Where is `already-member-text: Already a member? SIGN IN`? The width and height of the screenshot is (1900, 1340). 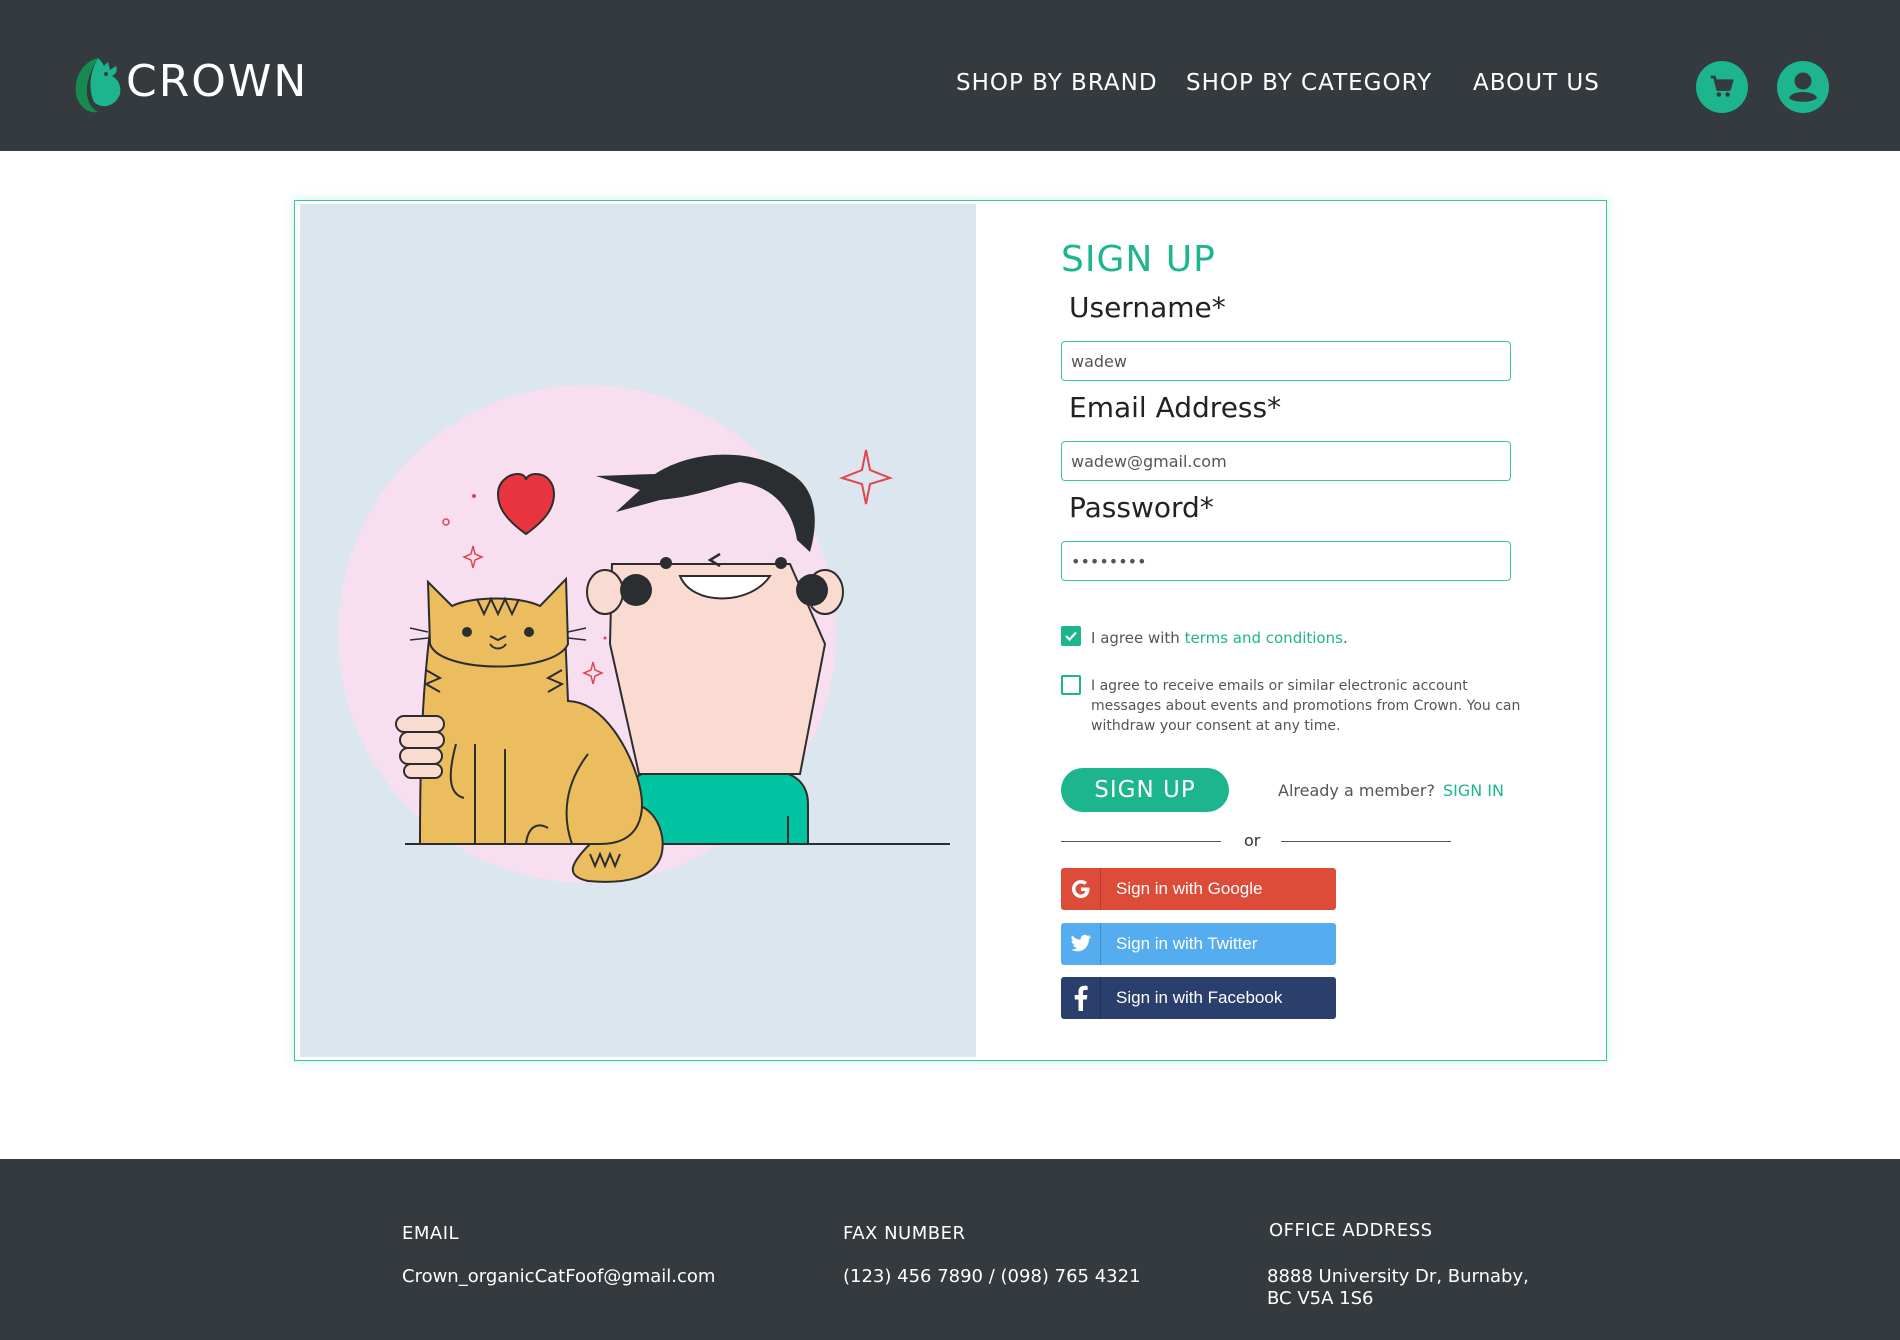
already-member-text: Already a member? SIGN IN is located at coordinates (1391, 790).